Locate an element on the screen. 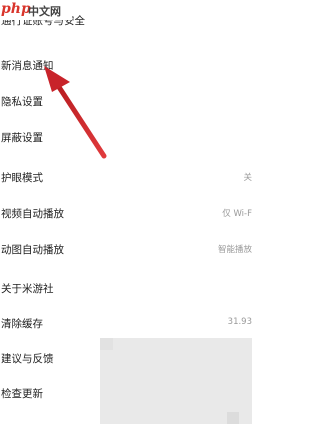 This screenshot has height=424, width=320. red-arrow-annotation is located at coordinates (75, 112).